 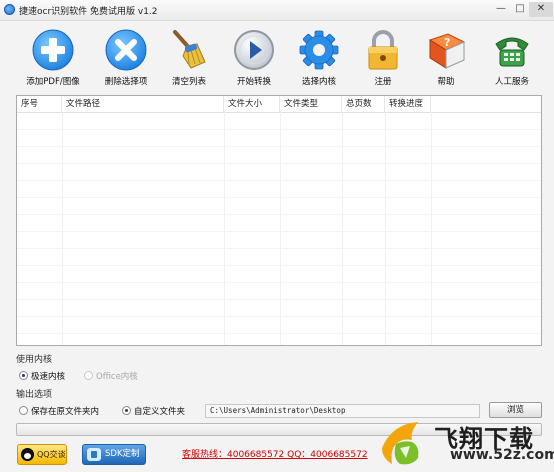 I want to click on manual-service-label: 人工服务, so click(x=511, y=82).